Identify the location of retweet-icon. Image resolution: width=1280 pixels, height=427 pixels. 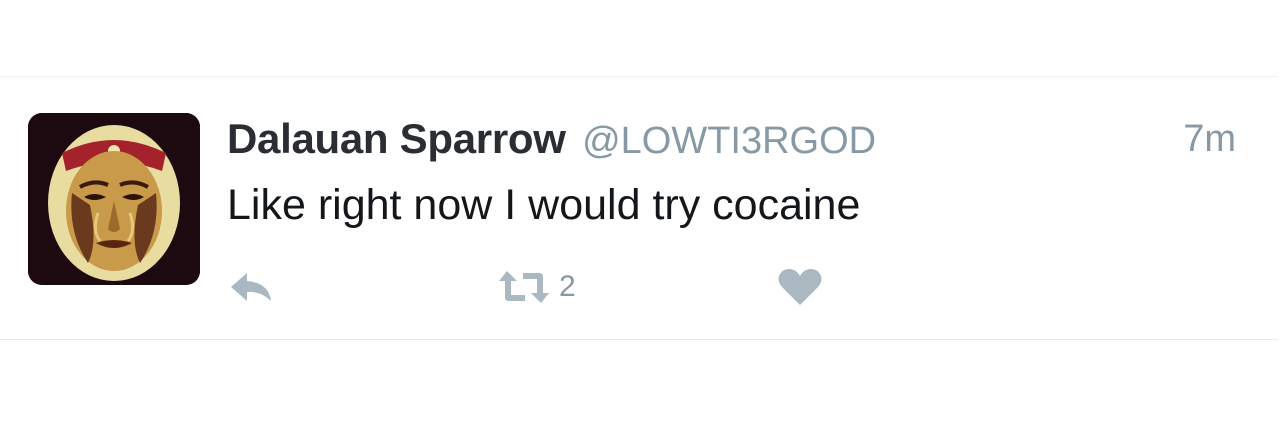
(524, 287).